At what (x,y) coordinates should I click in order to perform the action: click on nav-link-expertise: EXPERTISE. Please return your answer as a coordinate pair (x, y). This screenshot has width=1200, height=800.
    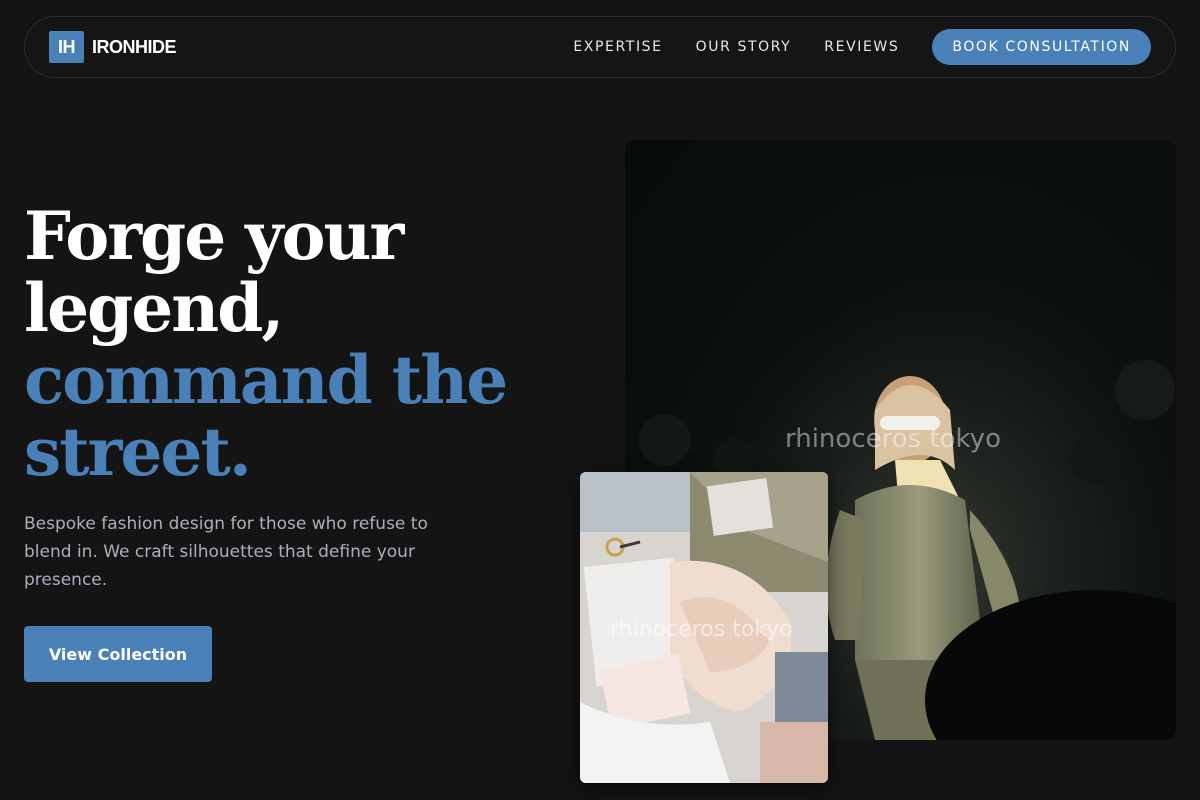
    Looking at the image, I should click on (617, 47).